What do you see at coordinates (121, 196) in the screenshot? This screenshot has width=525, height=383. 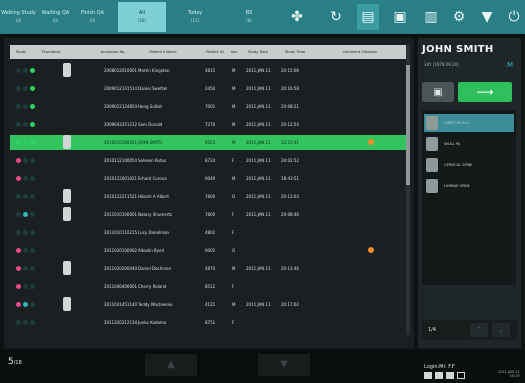 I see `cell-acc: 2010122211521` at bounding box center [121, 196].